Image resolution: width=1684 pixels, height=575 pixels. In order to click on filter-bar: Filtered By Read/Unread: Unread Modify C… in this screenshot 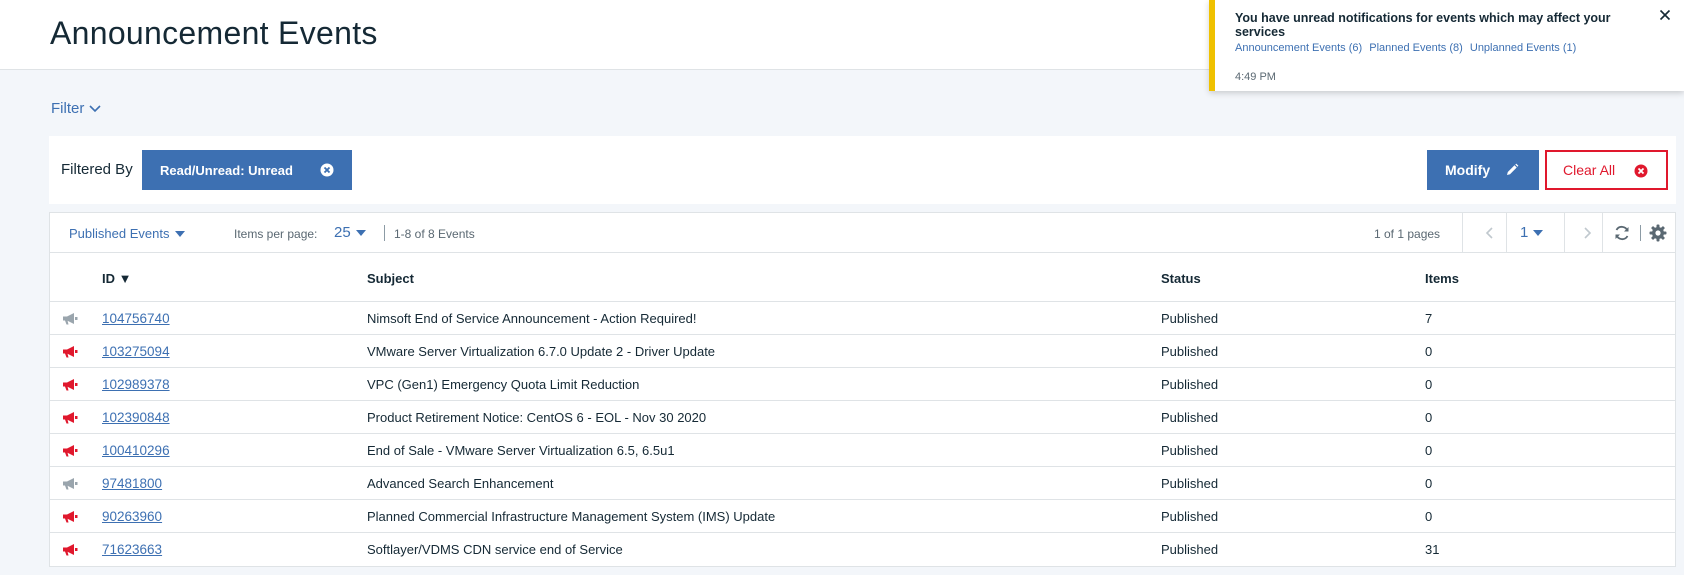, I will do `click(862, 170)`.